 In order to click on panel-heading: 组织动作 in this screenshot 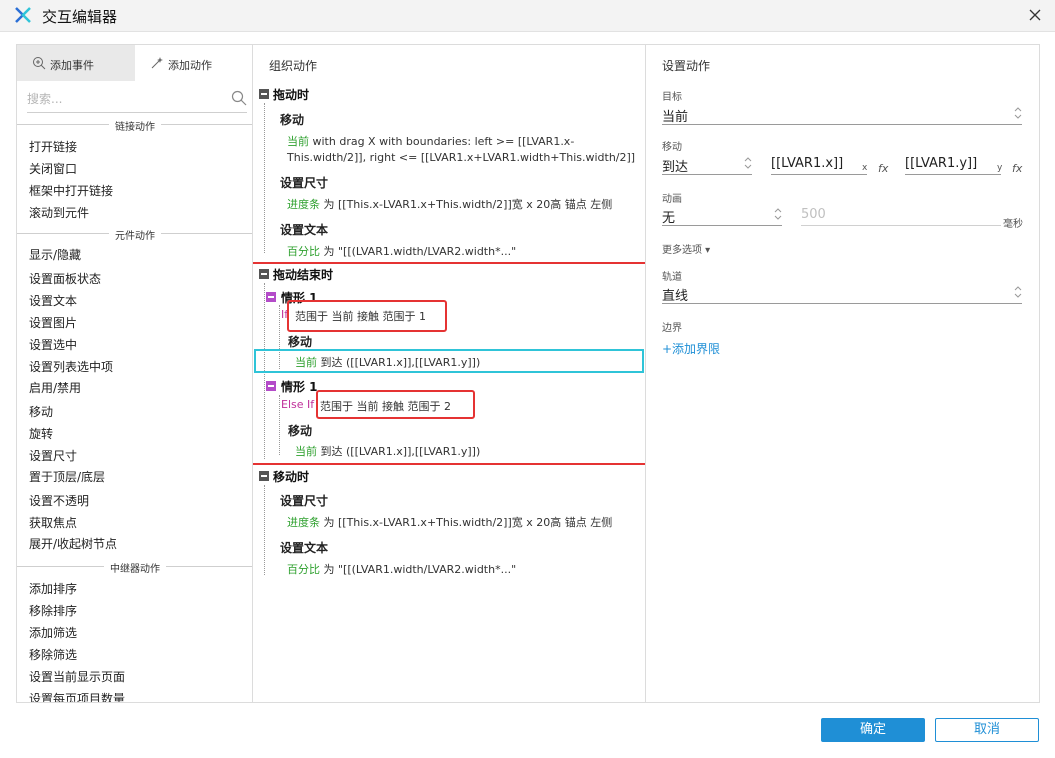, I will do `click(293, 66)`.